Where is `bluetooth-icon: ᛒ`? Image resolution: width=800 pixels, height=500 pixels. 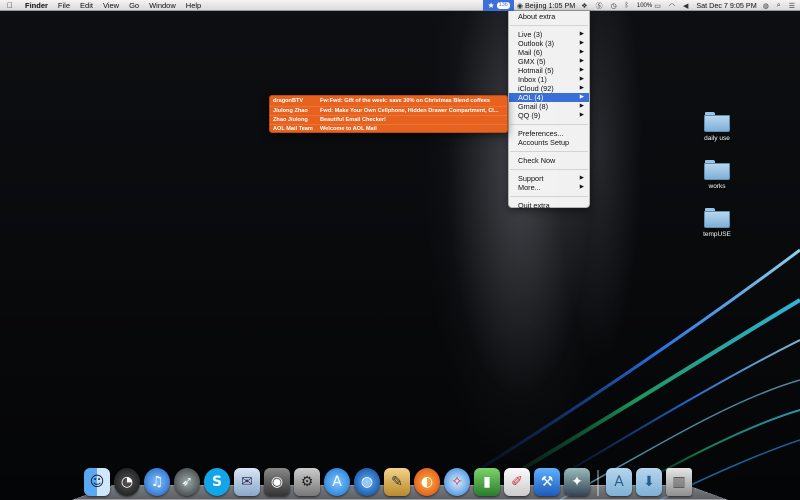
bluetooth-icon: ᛒ is located at coordinates (626, 5).